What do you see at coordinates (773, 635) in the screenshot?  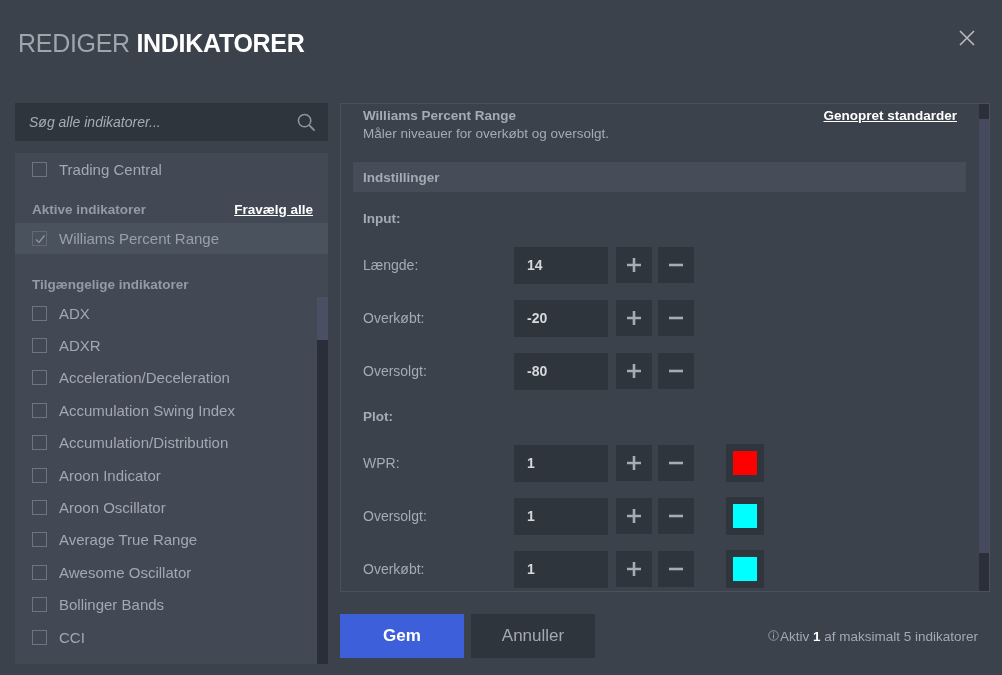 I see `info-icon` at bounding box center [773, 635].